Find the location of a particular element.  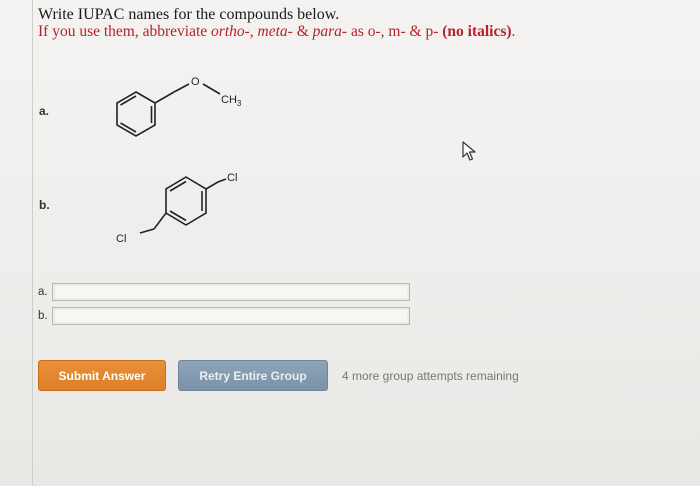

instr-middle: as o-, m- & p- is located at coordinates (395, 31).